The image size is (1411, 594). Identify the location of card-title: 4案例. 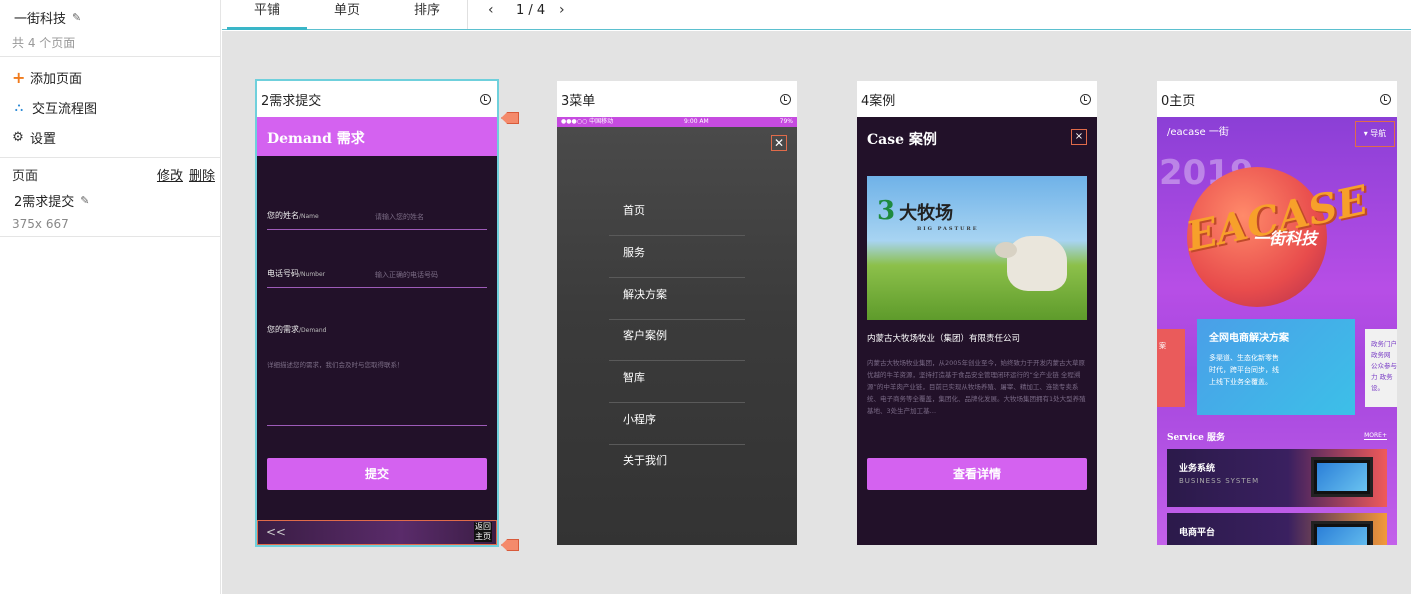
(878, 101).